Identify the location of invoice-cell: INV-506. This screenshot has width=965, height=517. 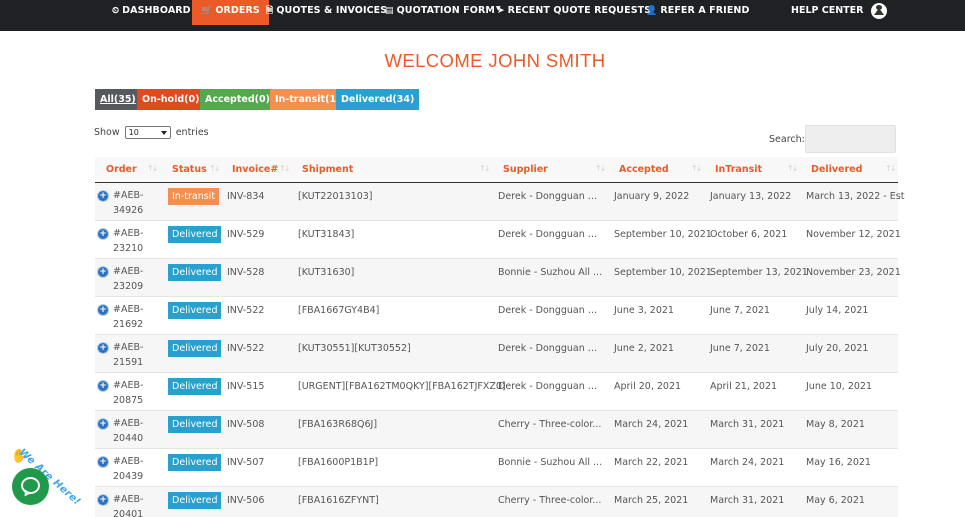
(246, 500).